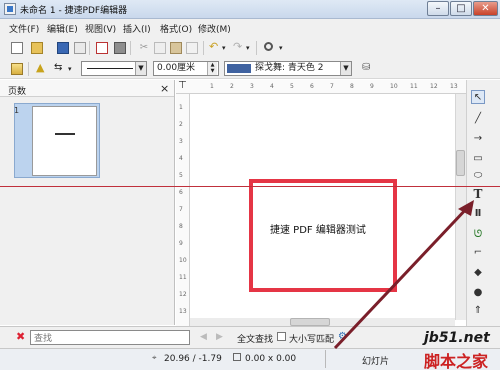 The width and height of the screenshot is (500, 372). What do you see at coordinates (478, 235) in the screenshot?
I see `curve-tool-icon: ᘎ` at bounding box center [478, 235].